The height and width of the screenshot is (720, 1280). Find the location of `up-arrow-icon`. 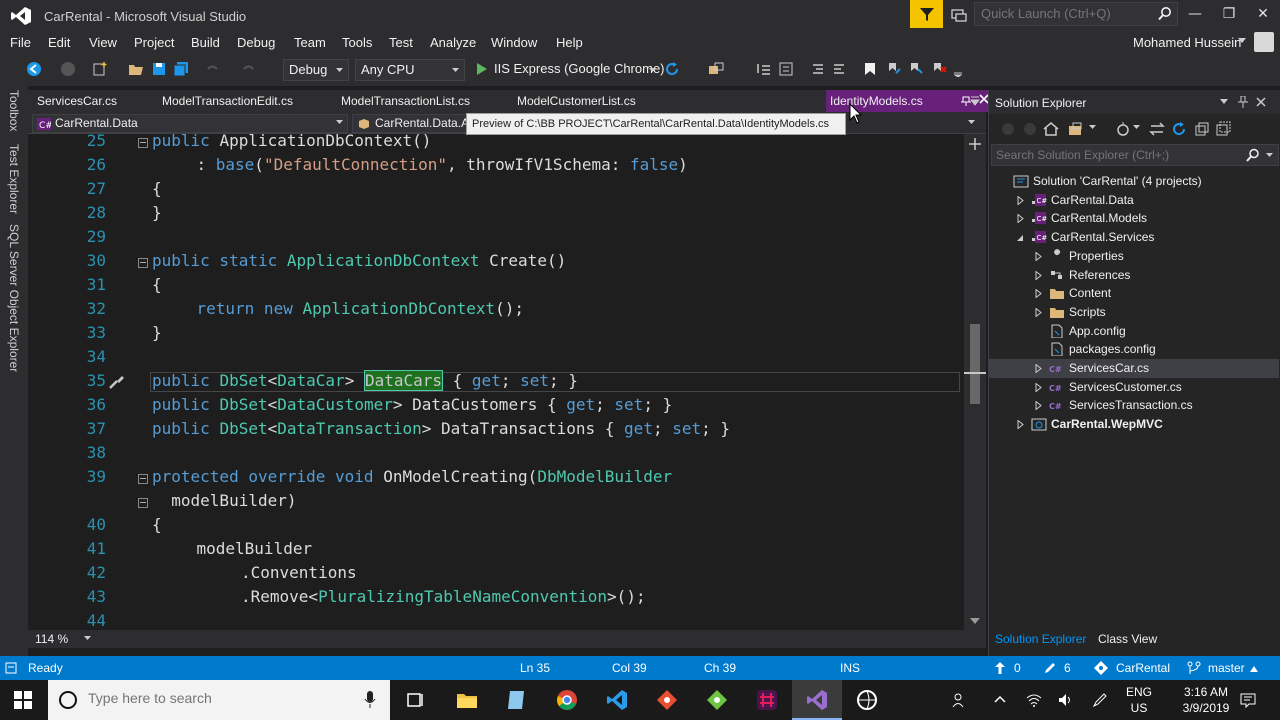

up-arrow-icon is located at coordinates (1000, 668).